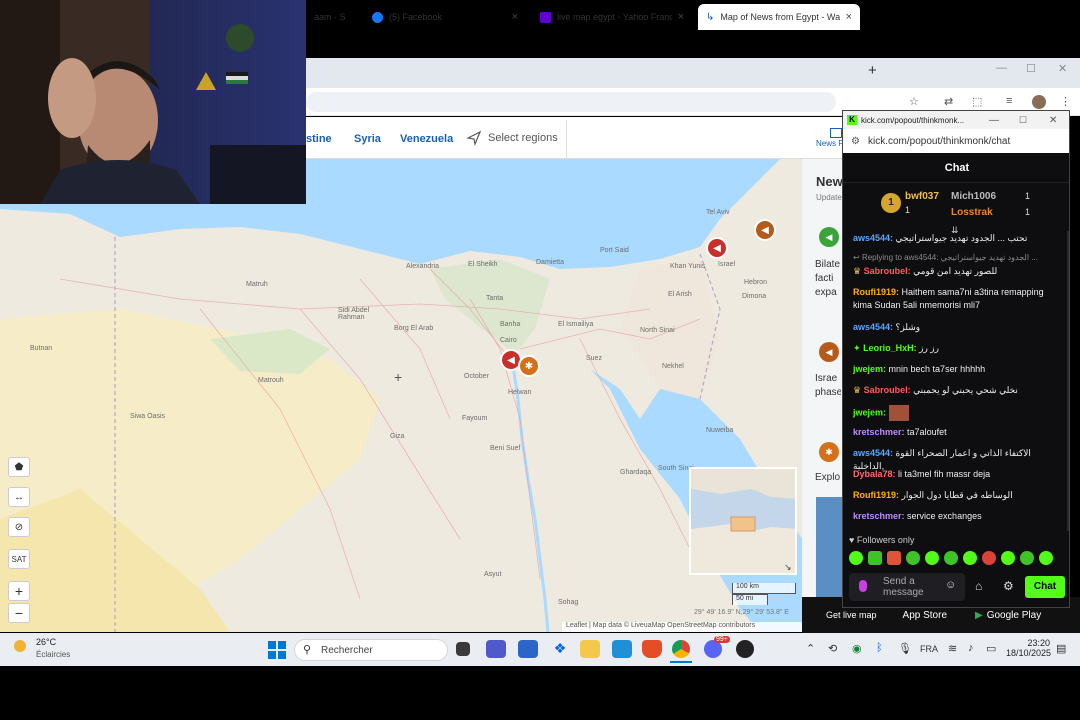 This screenshot has width=1080, height=720. Describe the element at coordinates (19, 591) in the screenshot. I see `zoom-in-button: +` at that location.